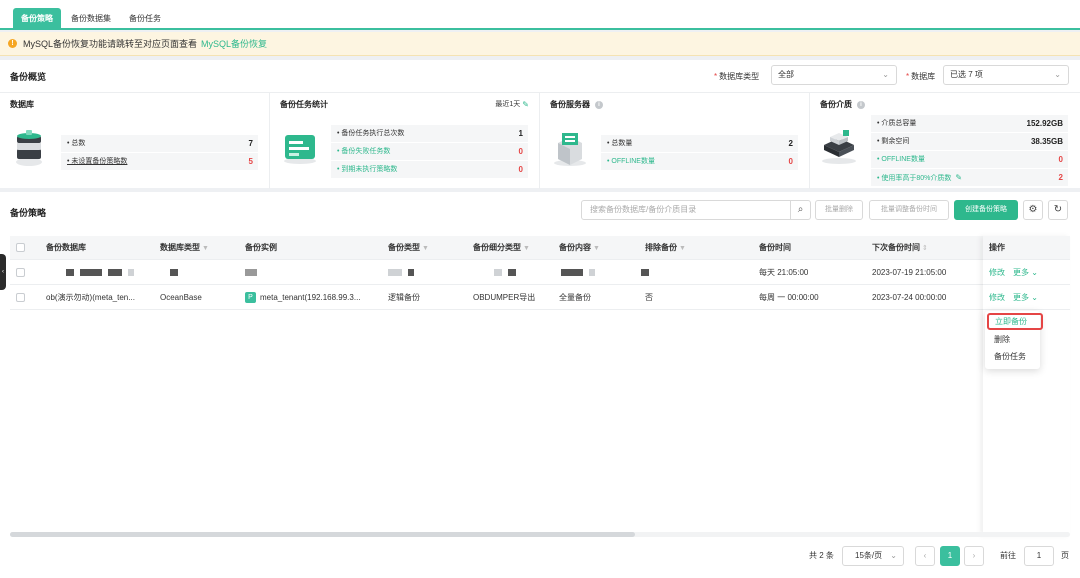  Describe the element at coordinates (22, 104) in the screenshot. I see `database-card-title: 数据库` at that location.